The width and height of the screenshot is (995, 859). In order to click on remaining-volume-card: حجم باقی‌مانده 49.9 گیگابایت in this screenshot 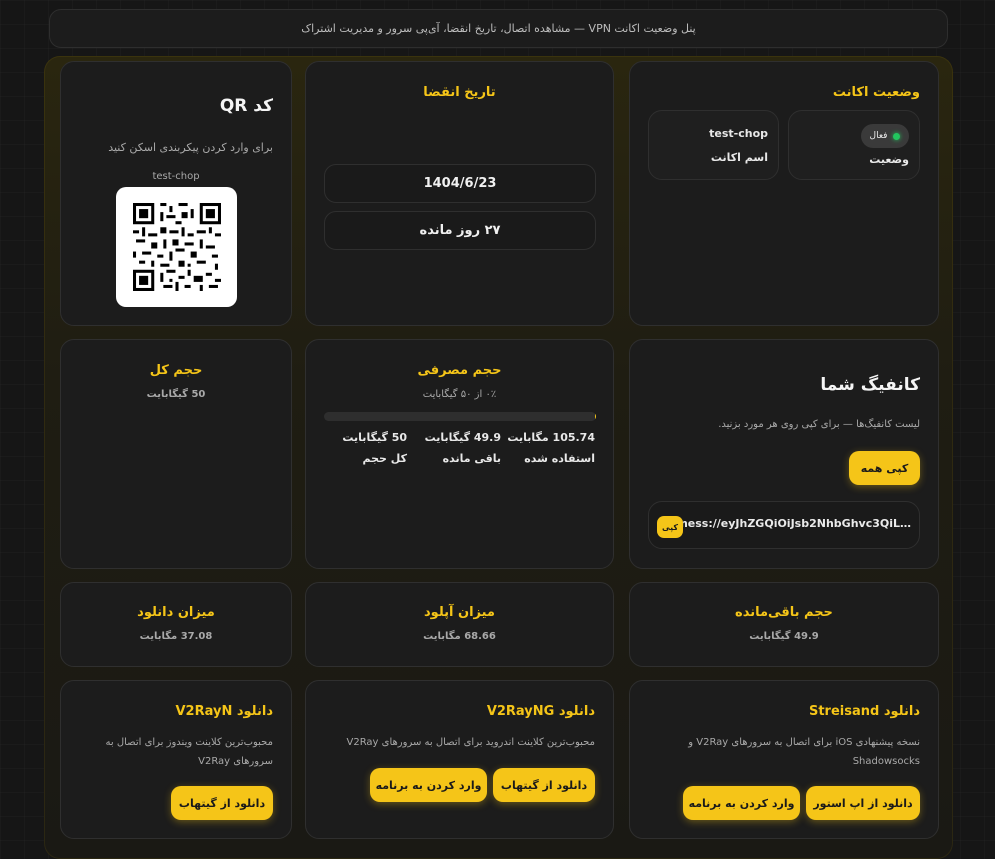, I will do `click(784, 624)`.